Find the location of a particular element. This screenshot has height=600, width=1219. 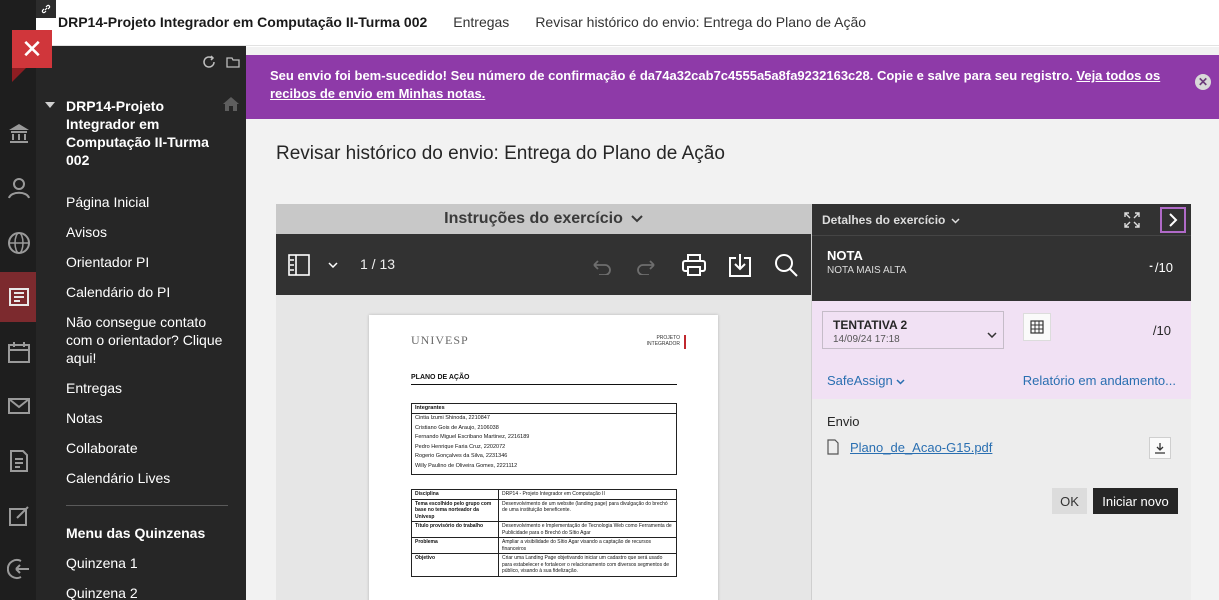

row-key: Objetivo is located at coordinates (455, 565).